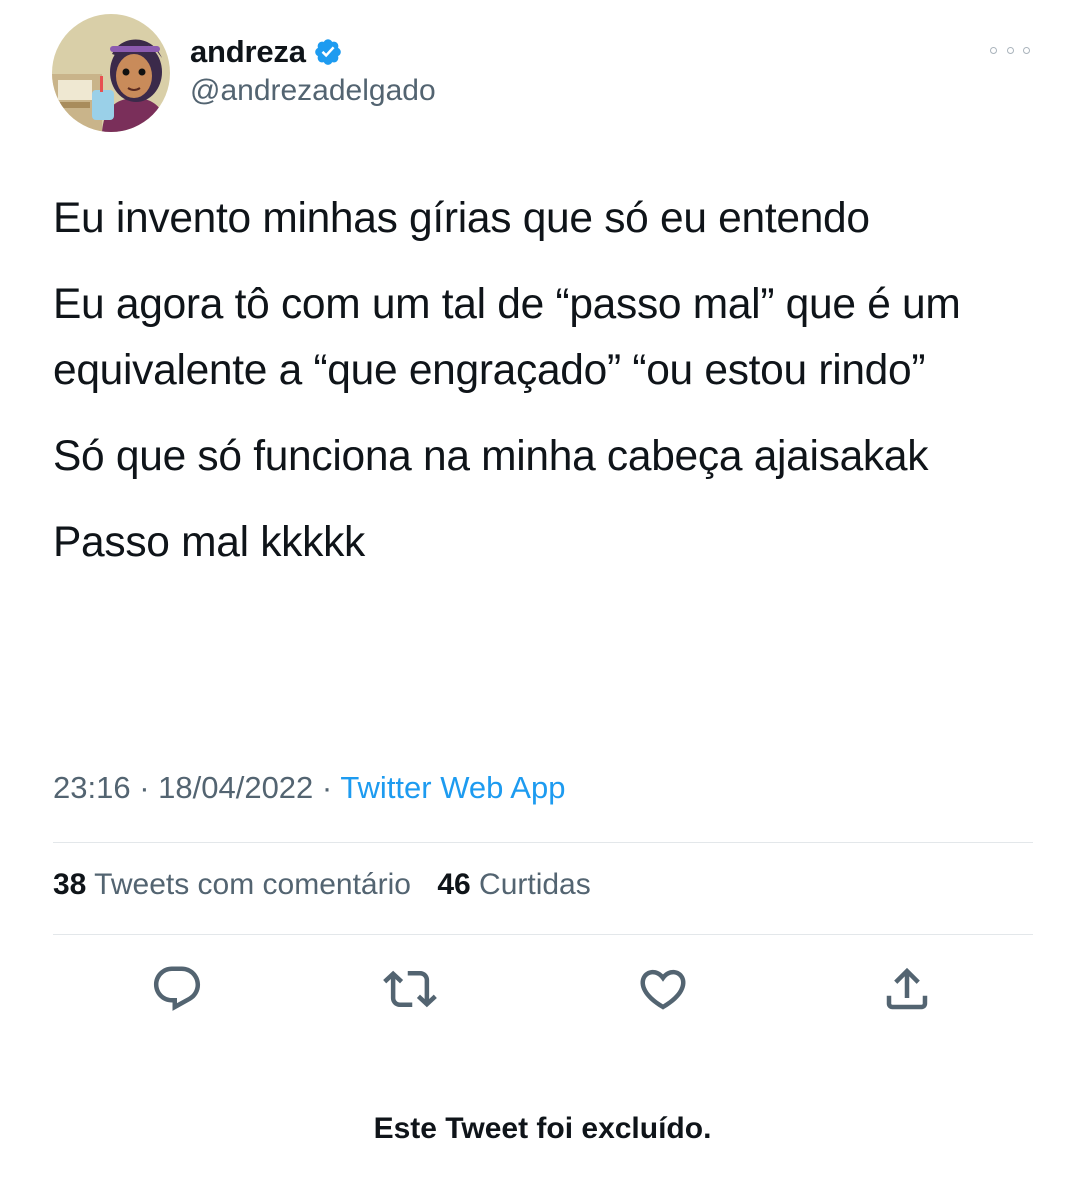  I want to click on cartoon-girl-avatar, so click(111, 73).